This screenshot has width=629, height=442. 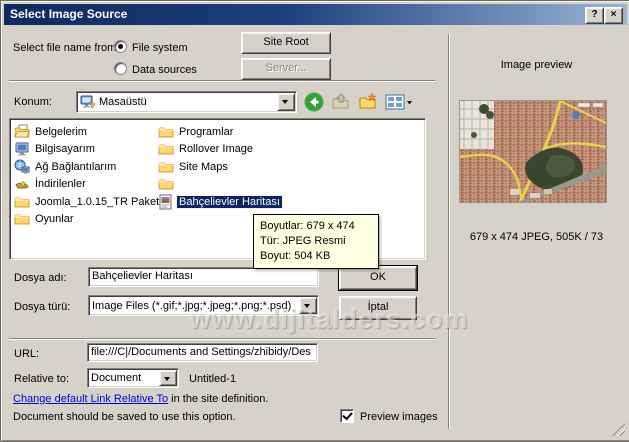 I want to click on title-bar: Select Image Source, so click(x=315, y=14).